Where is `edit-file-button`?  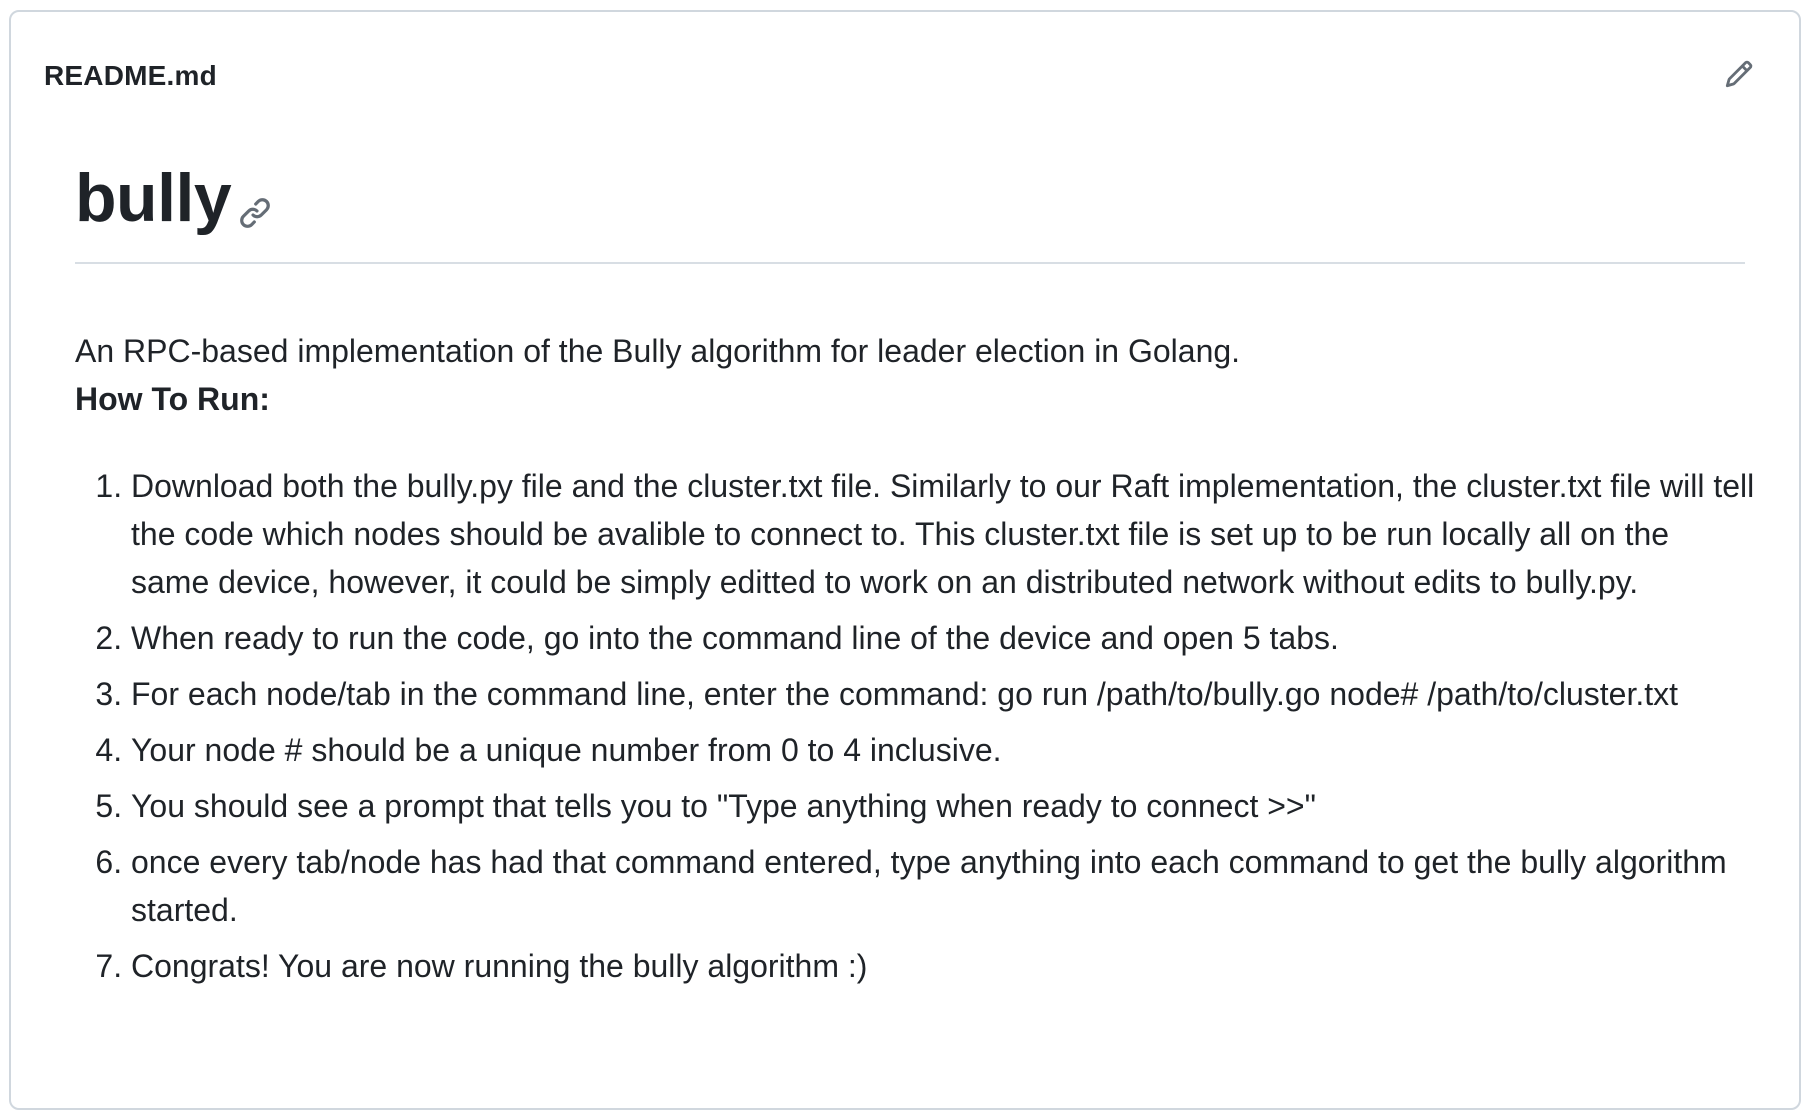
edit-file-button is located at coordinates (1739, 74).